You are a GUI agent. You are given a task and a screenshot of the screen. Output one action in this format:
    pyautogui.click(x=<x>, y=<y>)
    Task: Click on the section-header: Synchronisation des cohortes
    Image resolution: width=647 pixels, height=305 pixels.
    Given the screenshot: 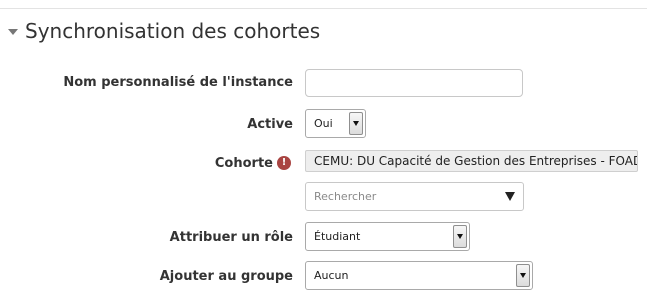 What is the action you would take?
    pyautogui.click(x=164, y=31)
    